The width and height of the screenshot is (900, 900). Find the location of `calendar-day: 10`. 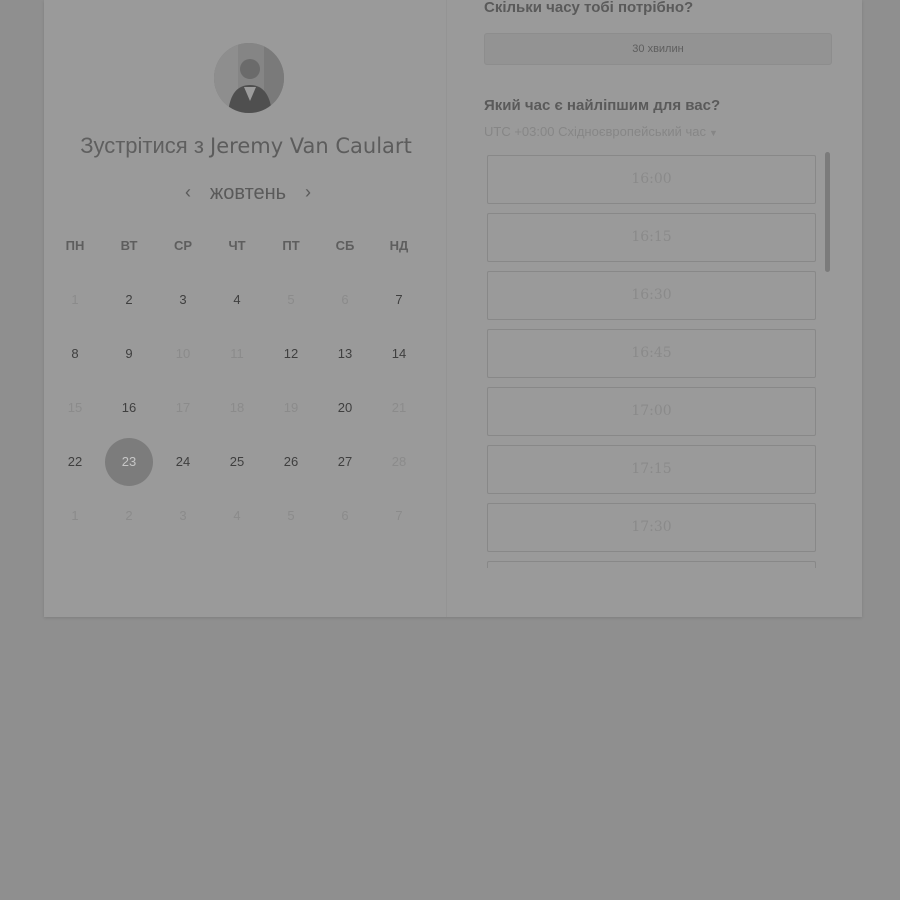

calendar-day: 10 is located at coordinates (183, 353).